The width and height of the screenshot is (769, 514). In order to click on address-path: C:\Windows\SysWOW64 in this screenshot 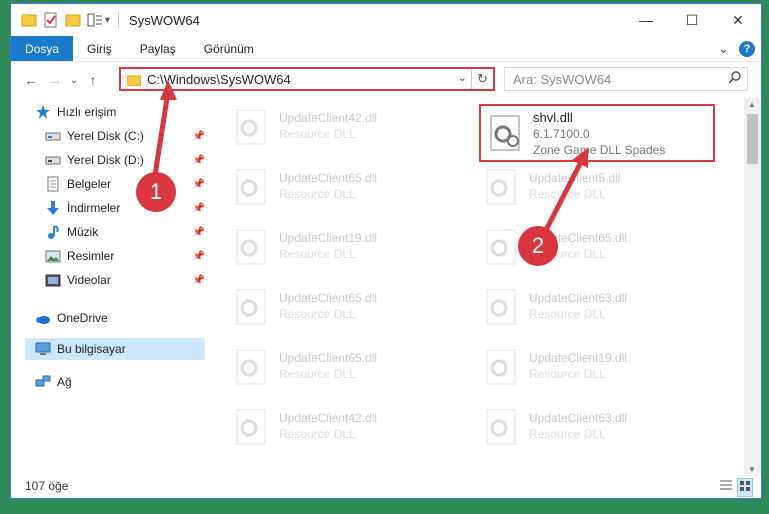, I will do `click(219, 79)`.